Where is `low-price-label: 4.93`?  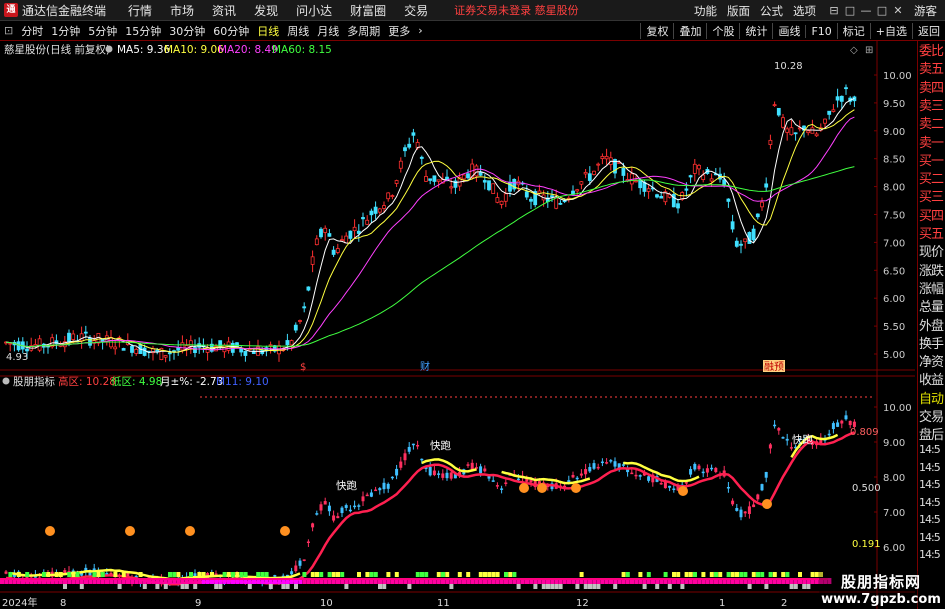 low-price-label: 4.93 is located at coordinates (17, 357).